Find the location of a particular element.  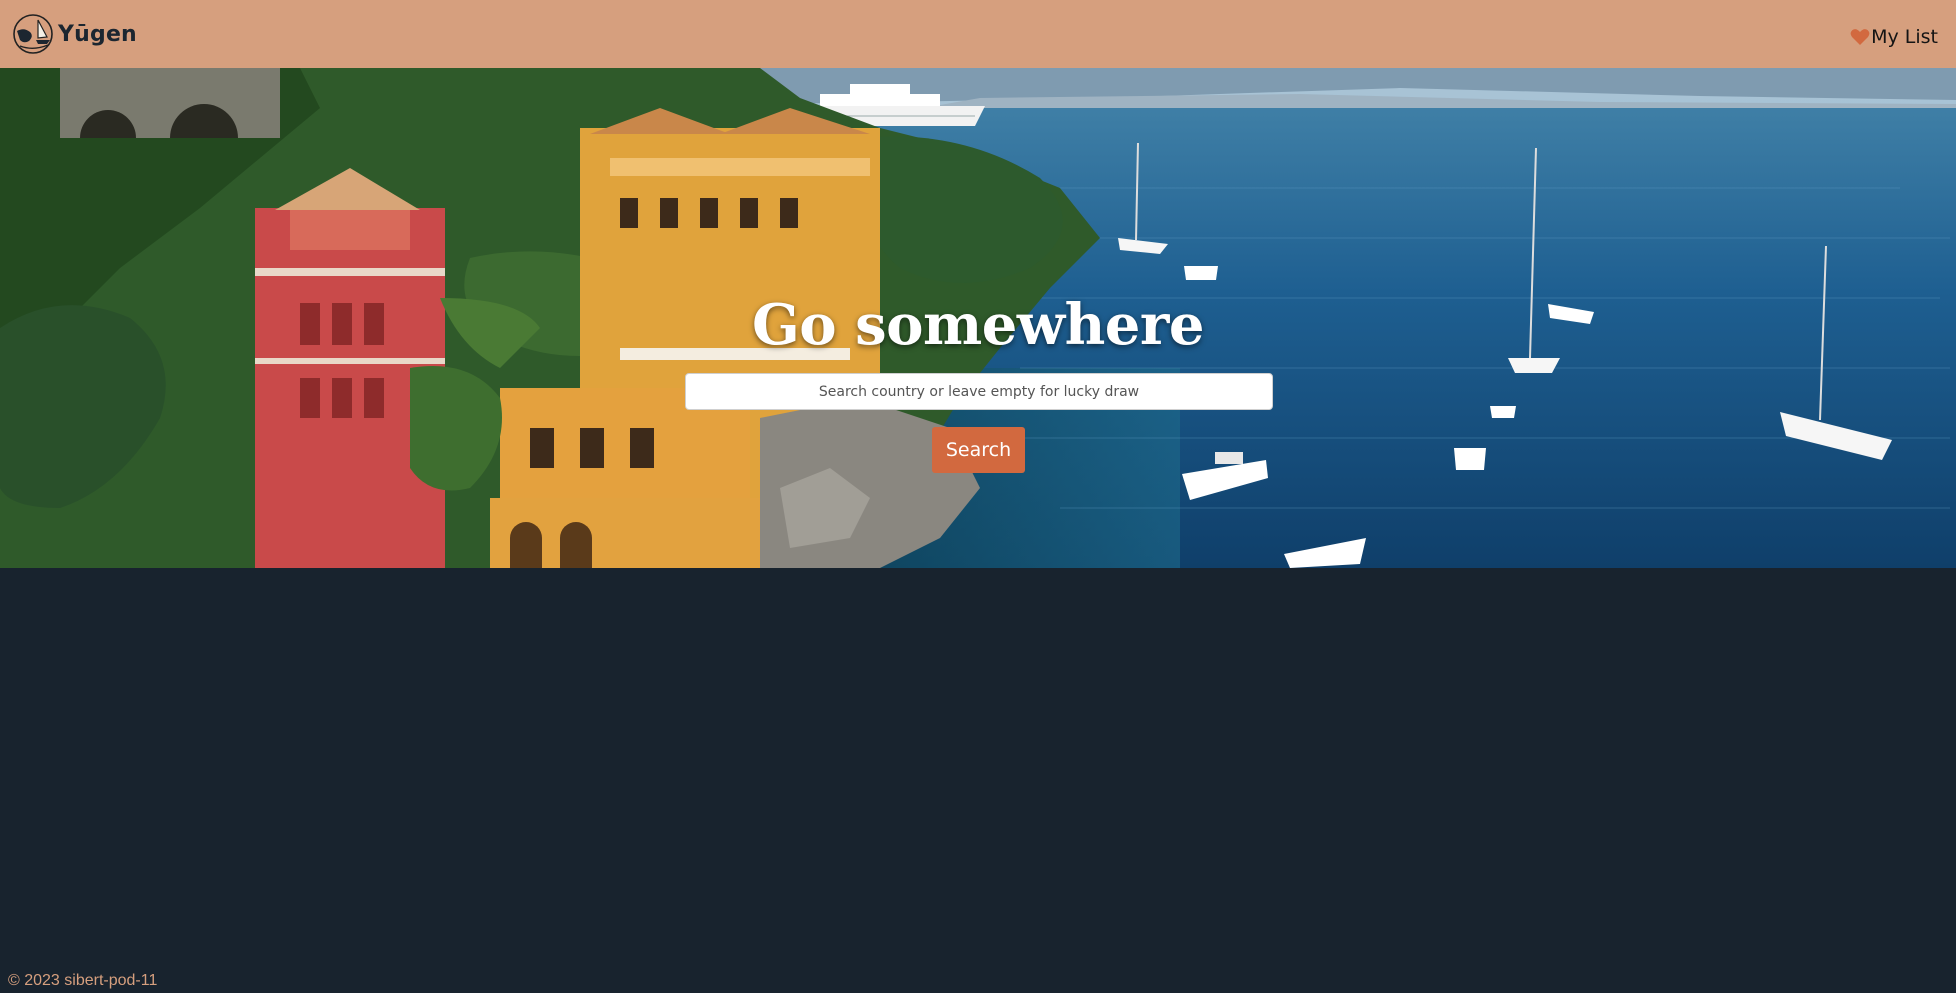

globe-sailboat-logo-icon is located at coordinates (33, 34).